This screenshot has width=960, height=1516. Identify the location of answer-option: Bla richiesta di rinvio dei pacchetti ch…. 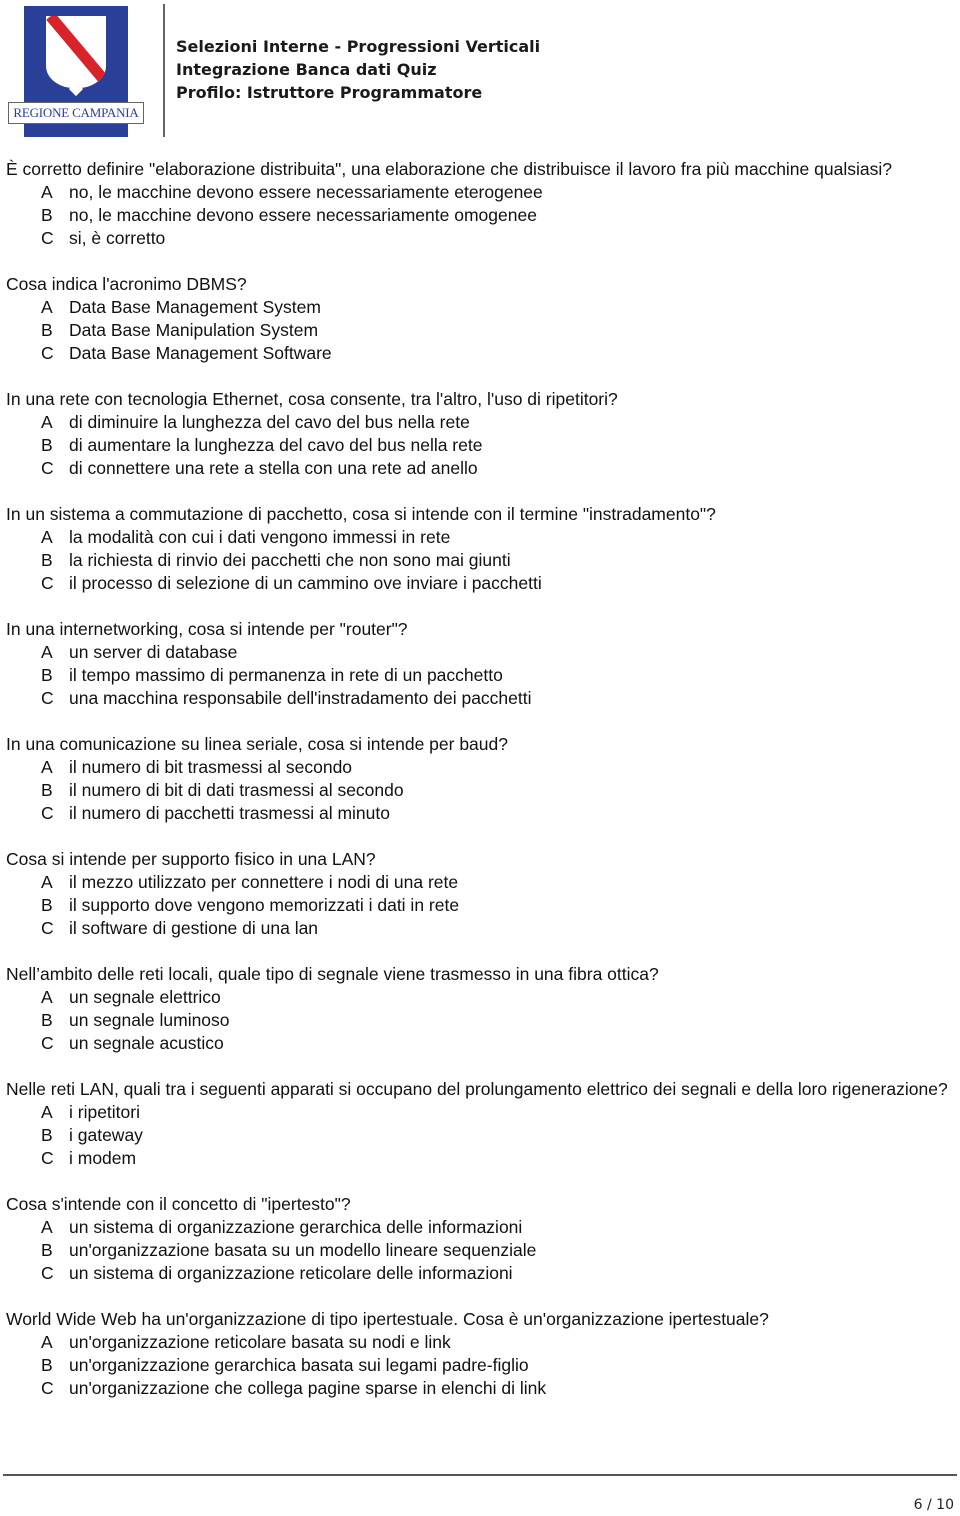
(481, 560).